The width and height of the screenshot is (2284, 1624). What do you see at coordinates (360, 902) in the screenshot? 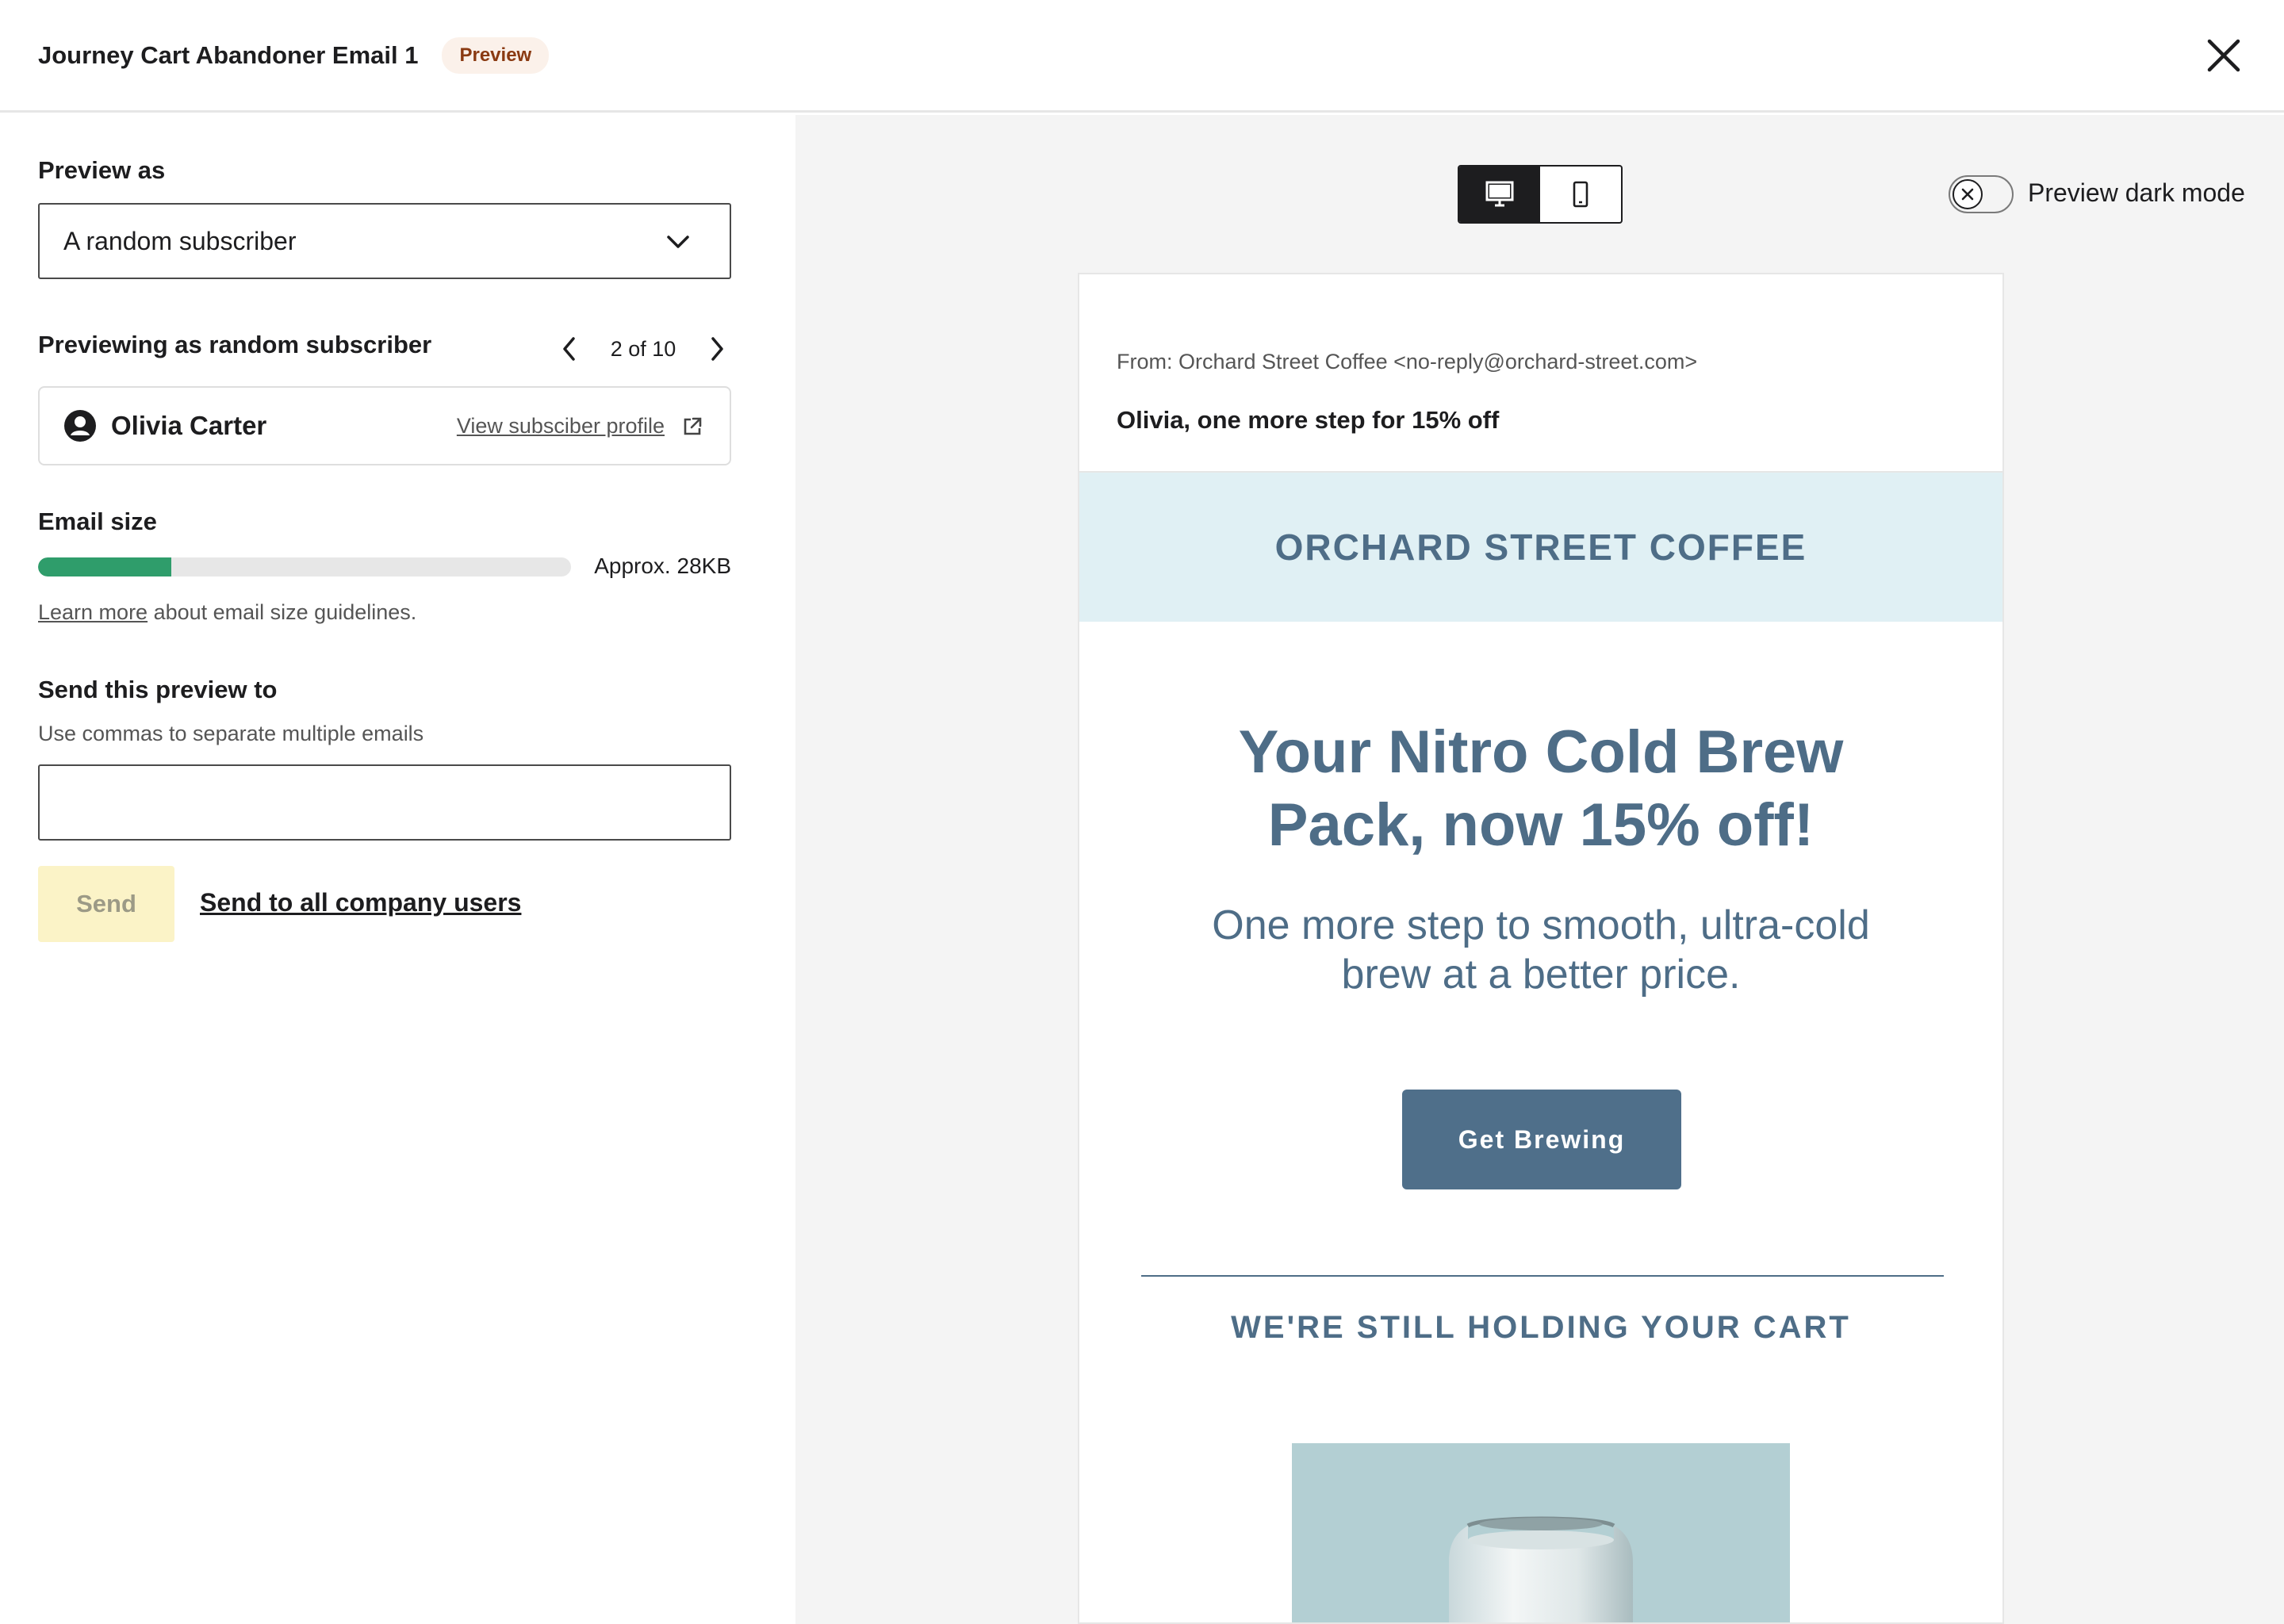
I see `send-to-all-users-link: Send to all company users` at bounding box center [360, 902].